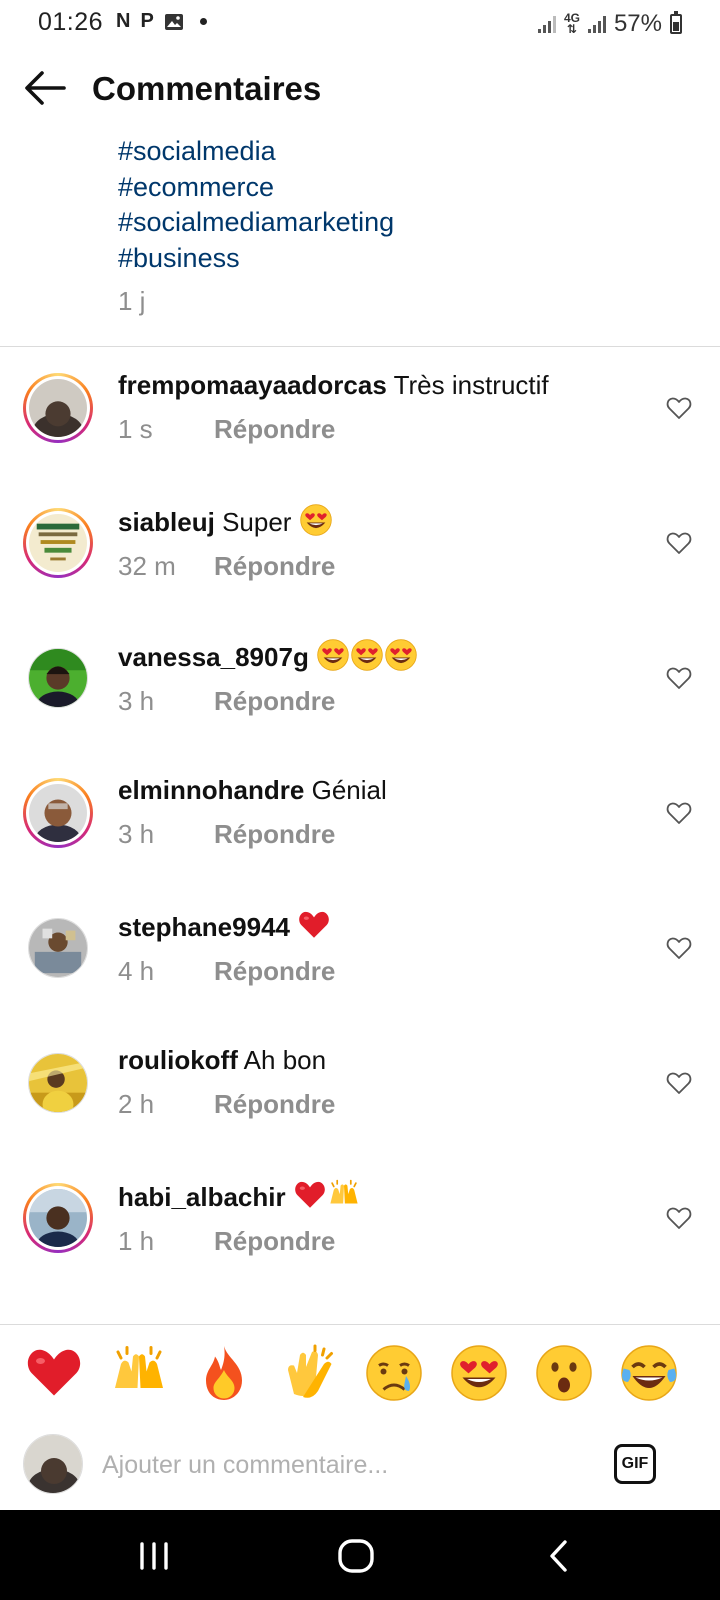 This screenshot has width=720, height=1600. What do you see at coordinates (173, 21) in the screenshot?
I see `gallery-notification-icon` at bounding box center [173, 21].